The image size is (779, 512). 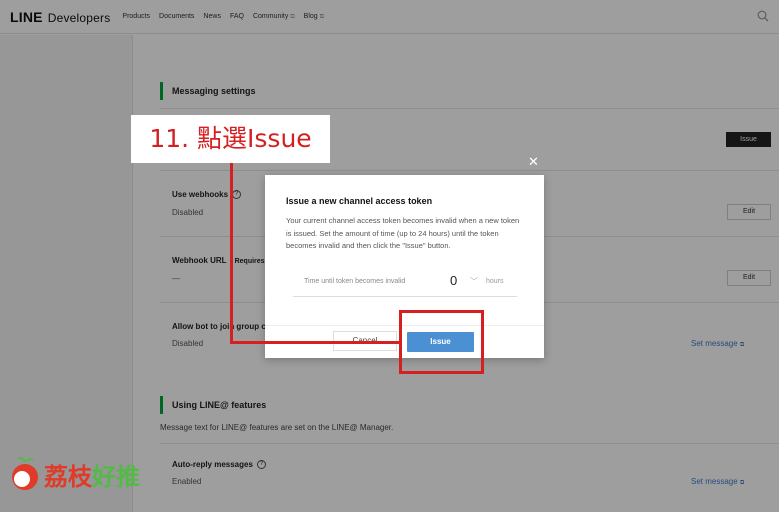 I want to click on chevron-down-icon: ﹀, so click(x=474, y=281).